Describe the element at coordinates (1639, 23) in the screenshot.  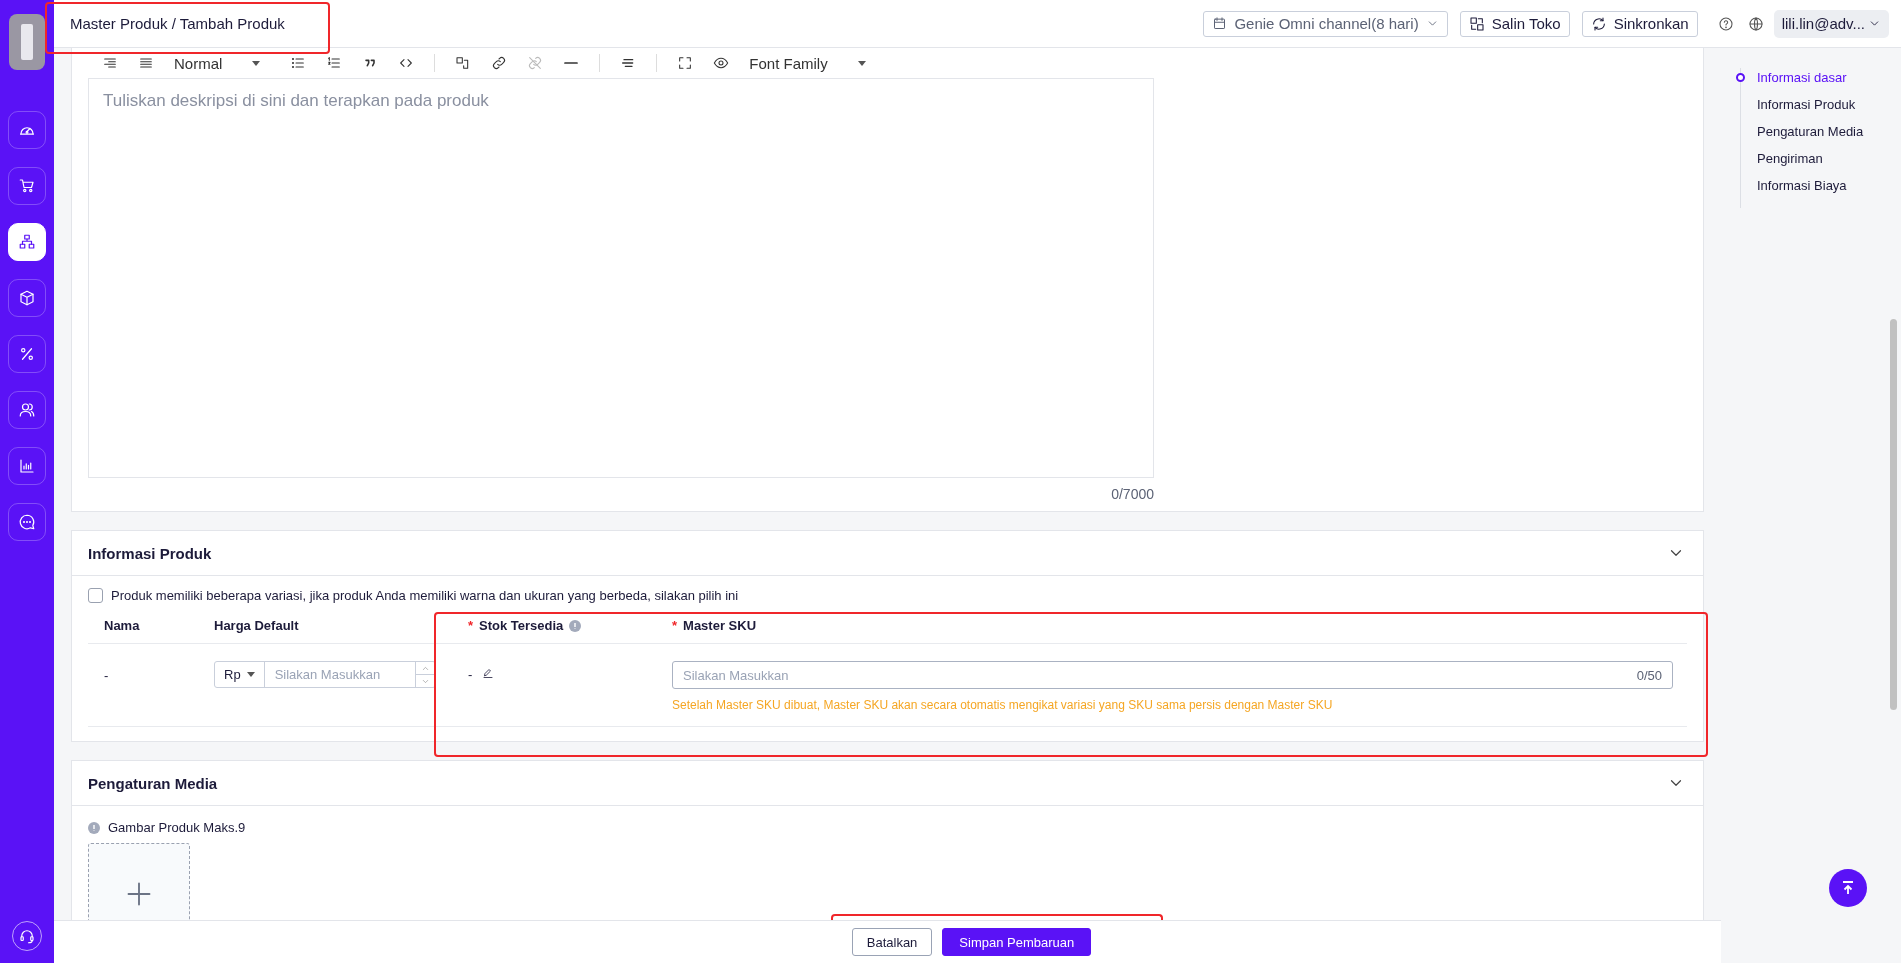
I see `sync-button: Sinkronkan` at that location.